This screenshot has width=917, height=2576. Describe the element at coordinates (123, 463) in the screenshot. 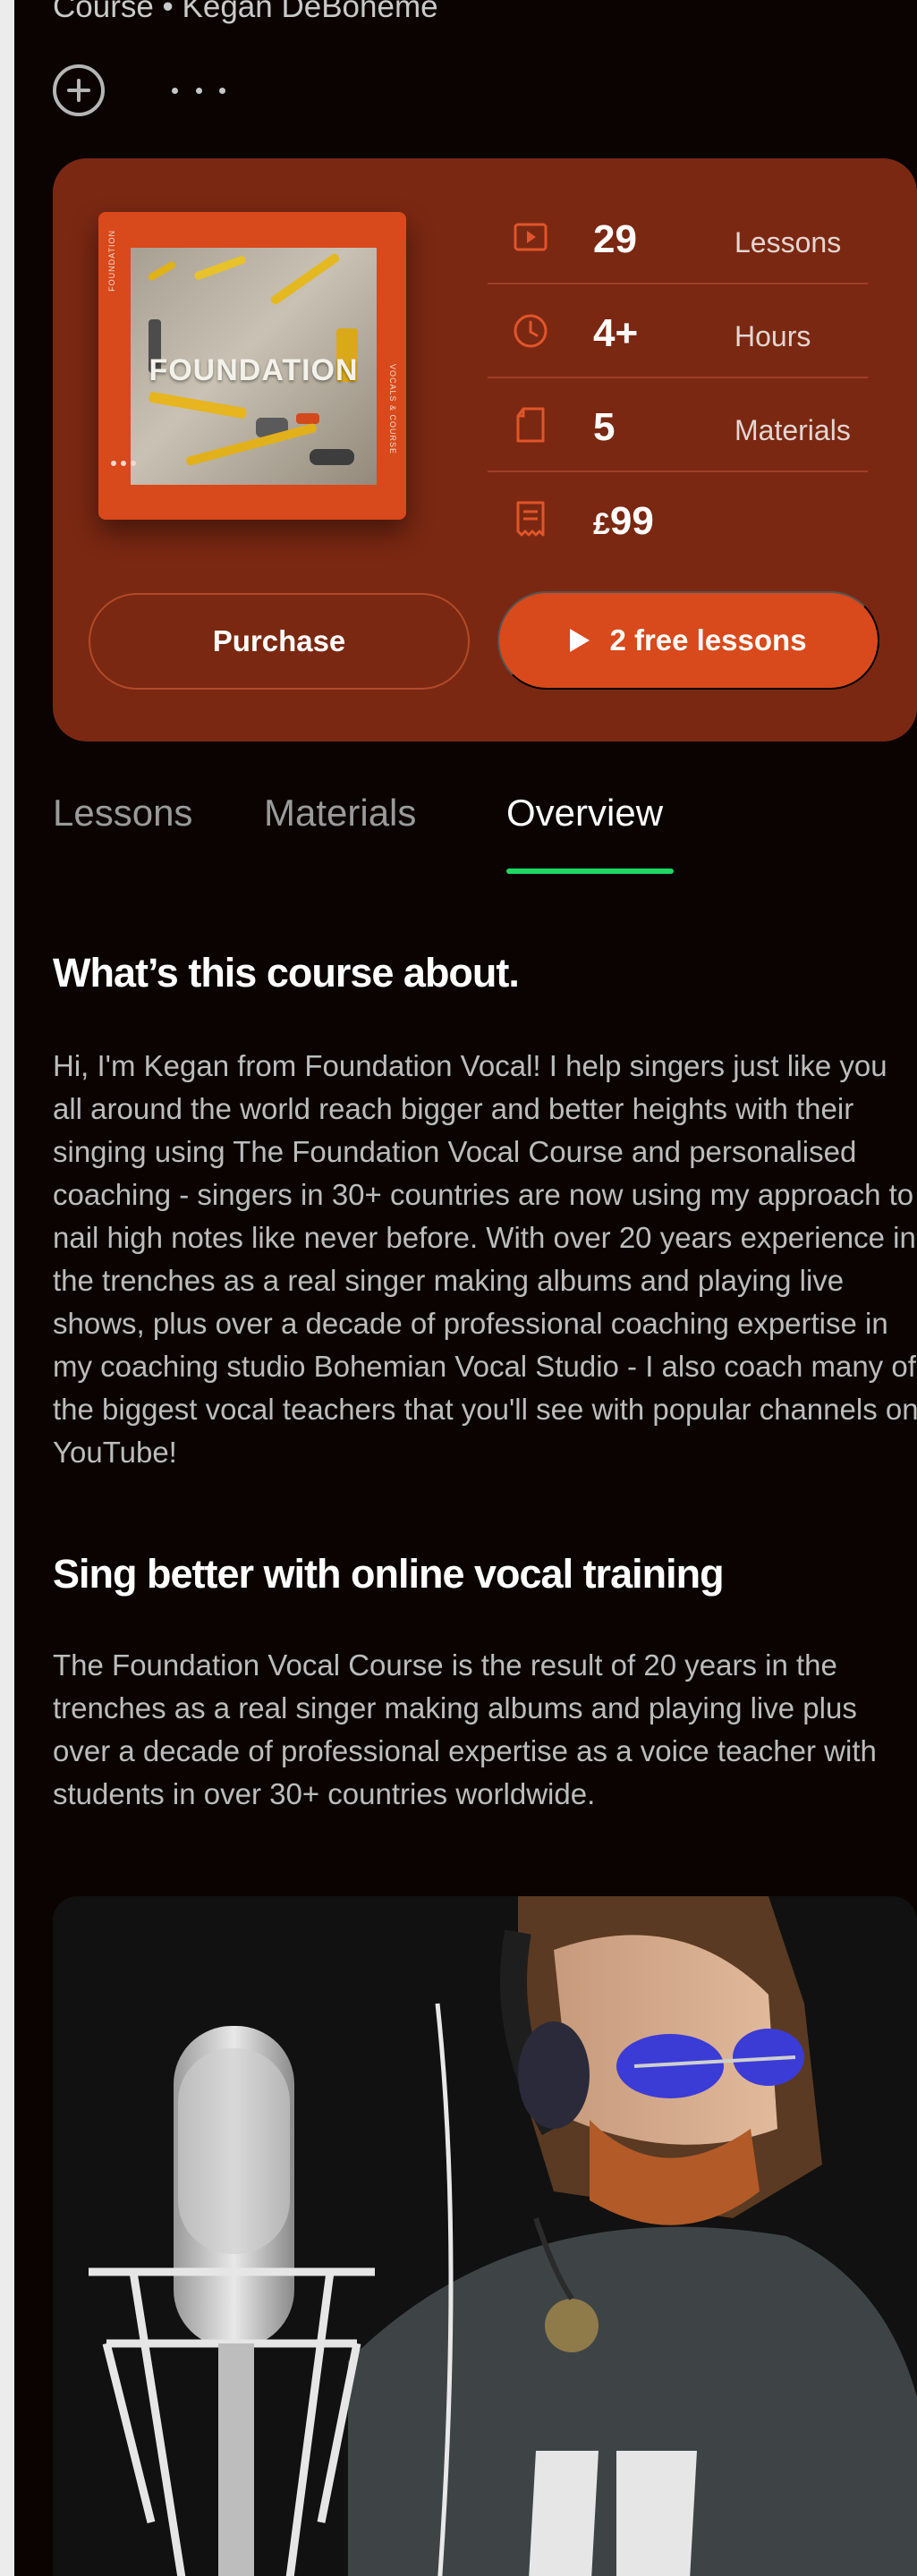

I see `cover-dots` at that location.